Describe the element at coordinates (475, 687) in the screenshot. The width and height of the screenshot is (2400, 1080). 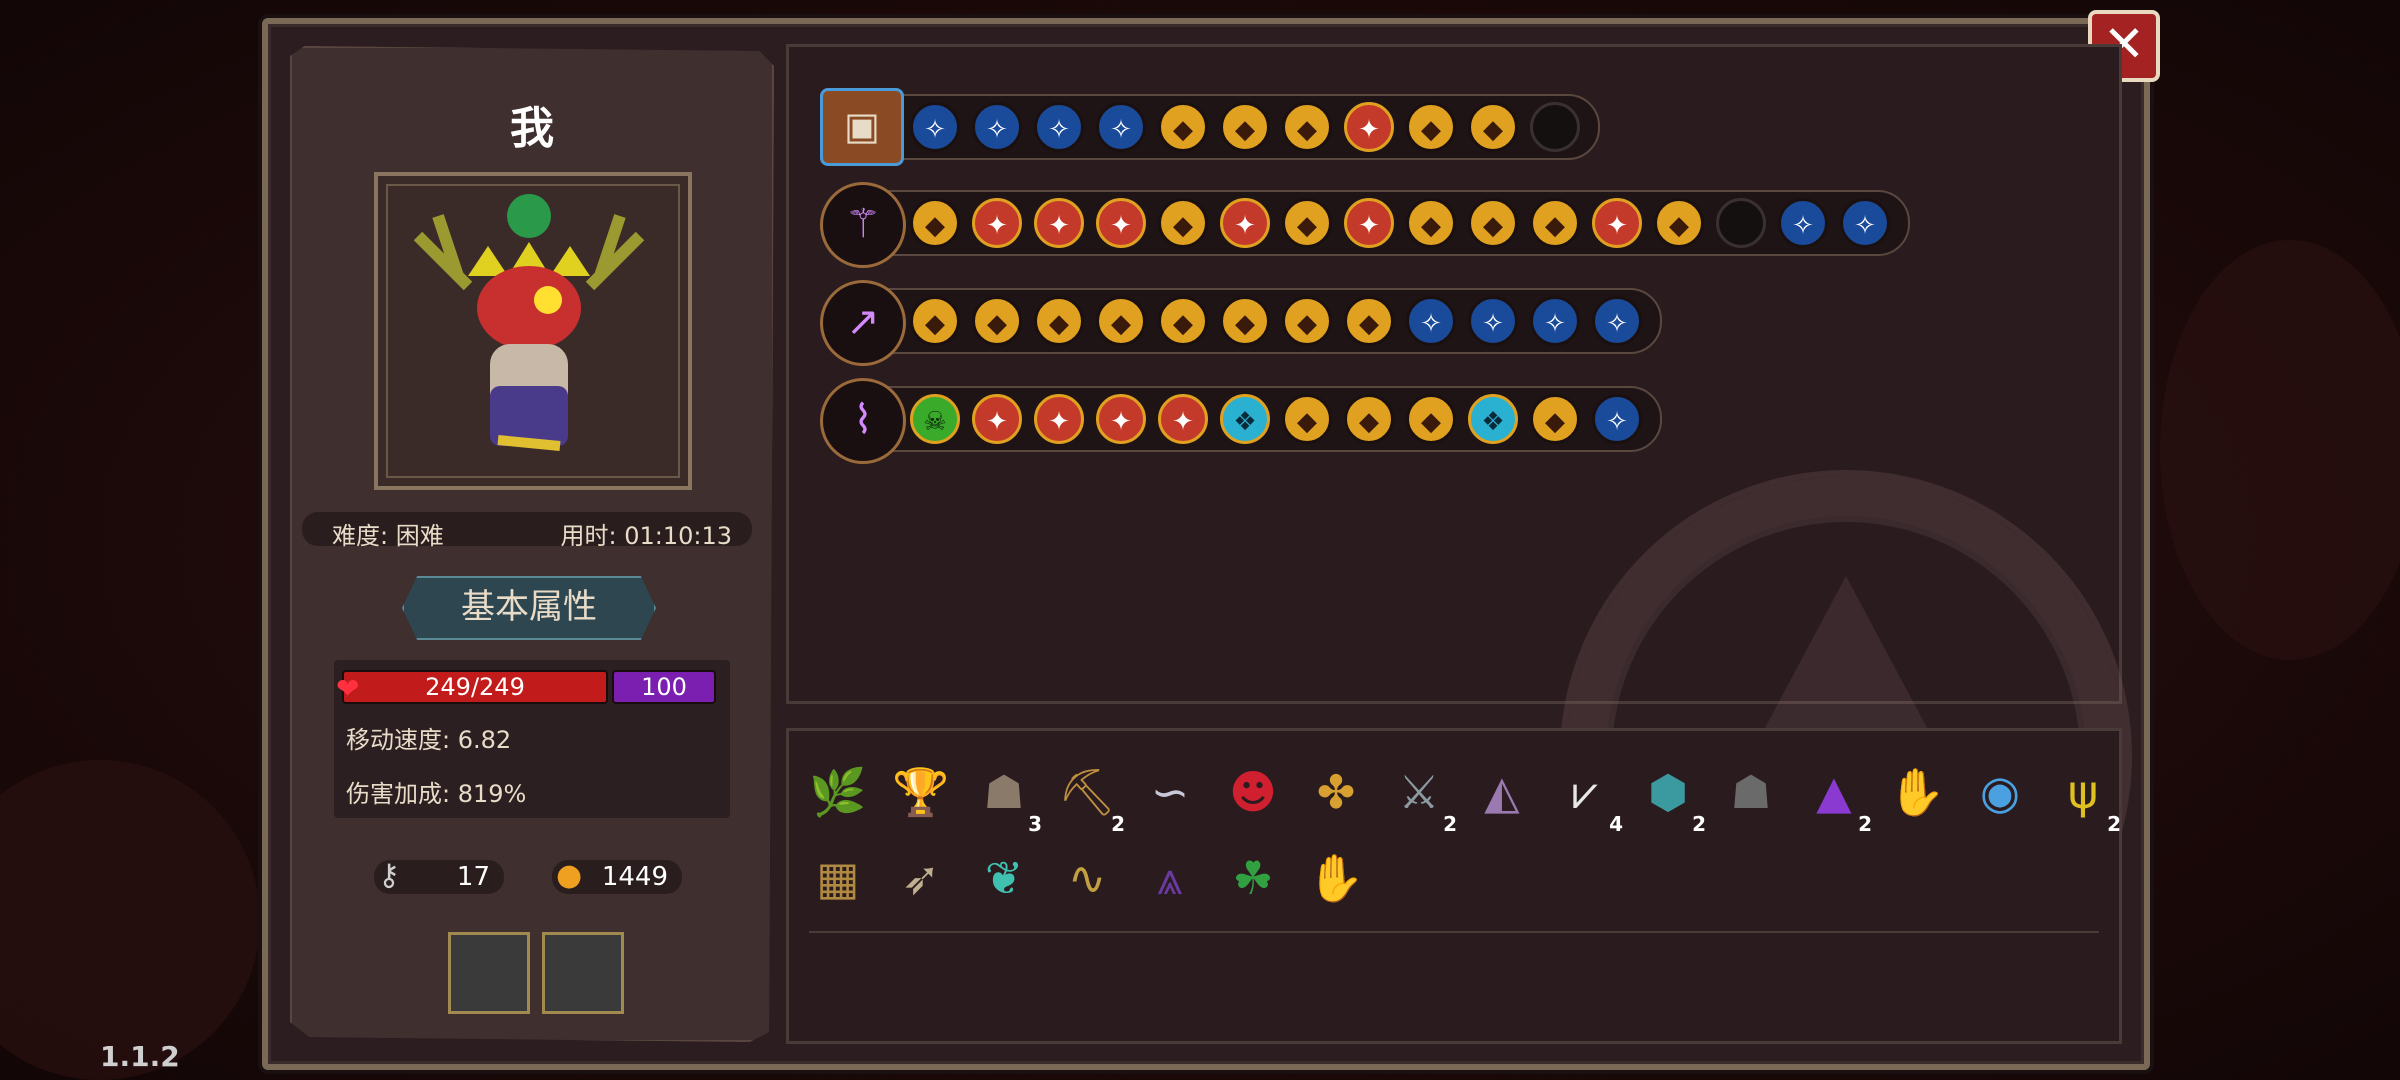
I see `hp-value: 249/249` at that location.